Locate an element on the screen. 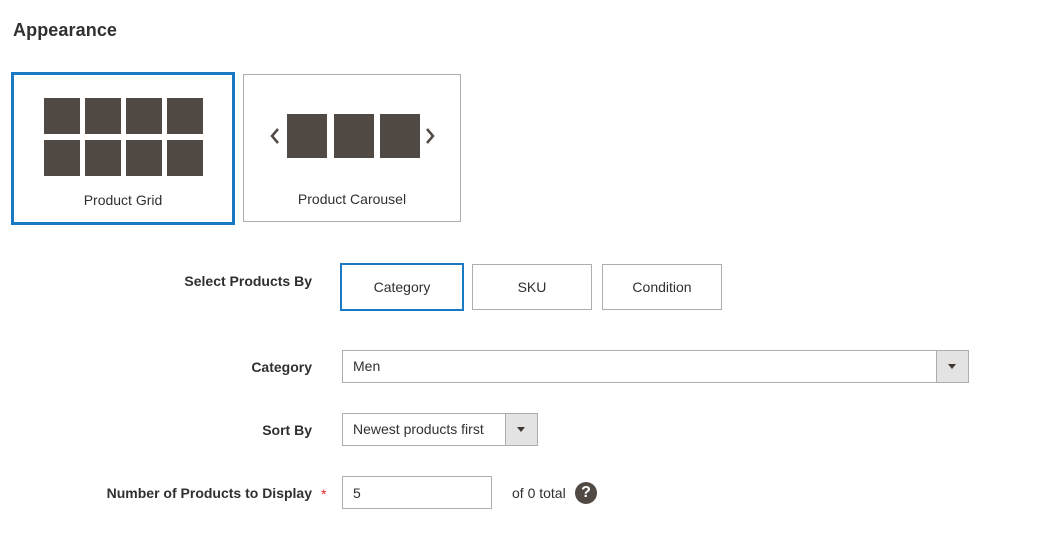 The image size is (1055, 546). required-indicator: * is located at coordinates (324, 494).